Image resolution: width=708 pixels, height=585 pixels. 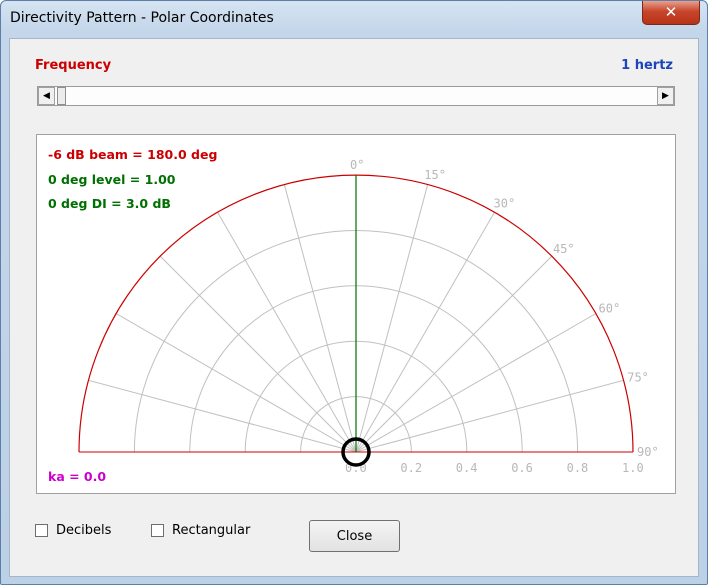 I want to click on ka-text: ka = 0.0, so click(x=77, y=476).